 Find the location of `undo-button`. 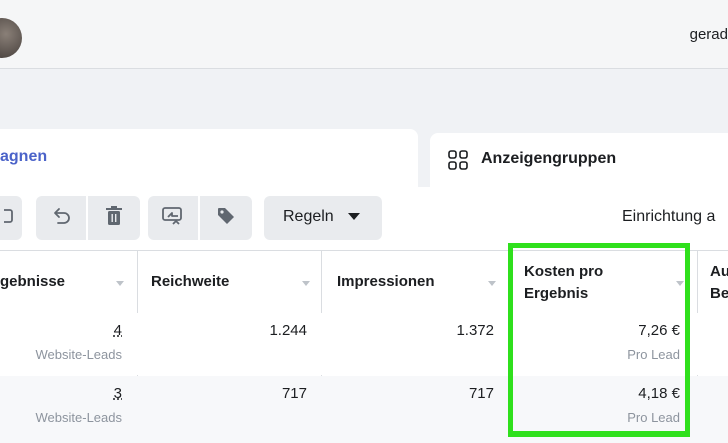

undo-button is located at coordinates (61, 218).